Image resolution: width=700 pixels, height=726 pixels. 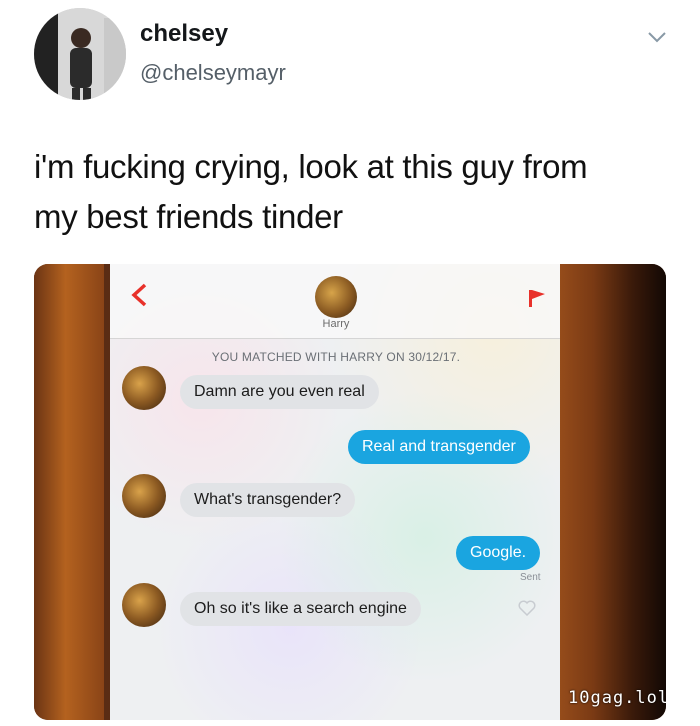 I want to click on user-handle: @chelseymayr, so click(x=213, y=73).